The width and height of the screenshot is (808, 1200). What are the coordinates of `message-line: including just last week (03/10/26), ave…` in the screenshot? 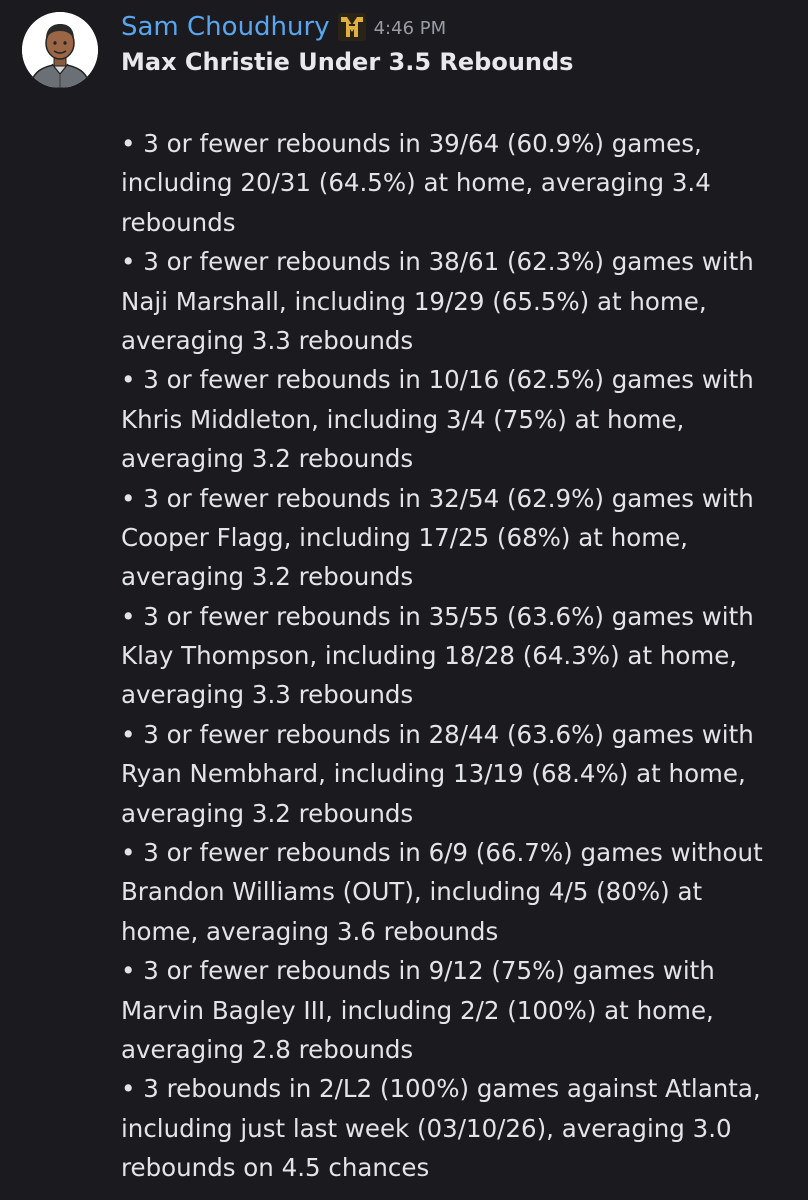 It's located at (426, 1128).